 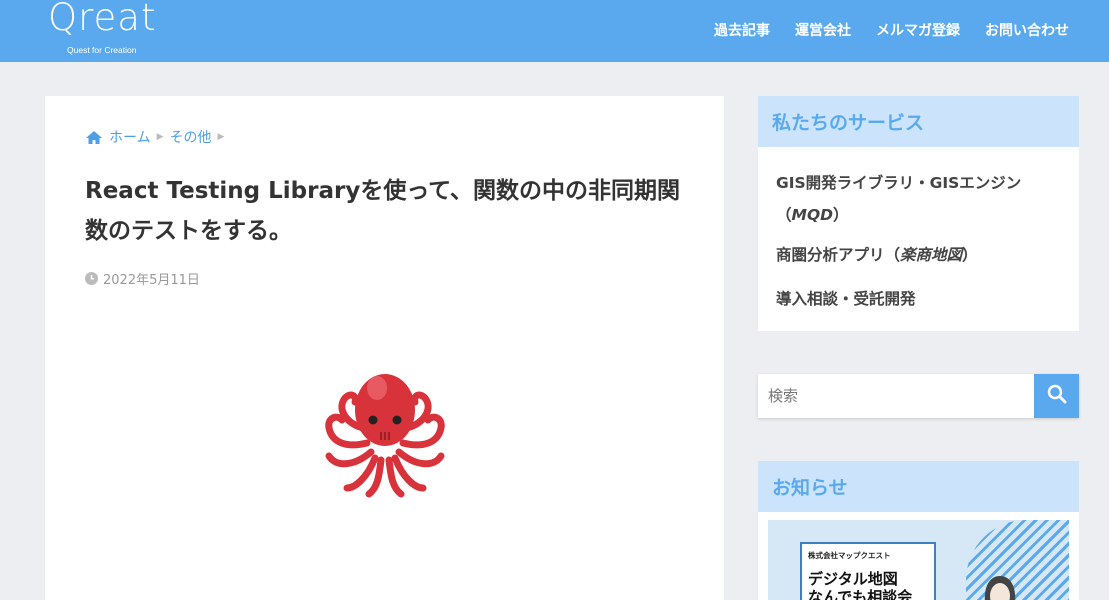 What do you see at coordinates (1027, 30) in the screenshot?
I see `nav-item-contact: お問い合わせ` at bounding box center [1027, 30].